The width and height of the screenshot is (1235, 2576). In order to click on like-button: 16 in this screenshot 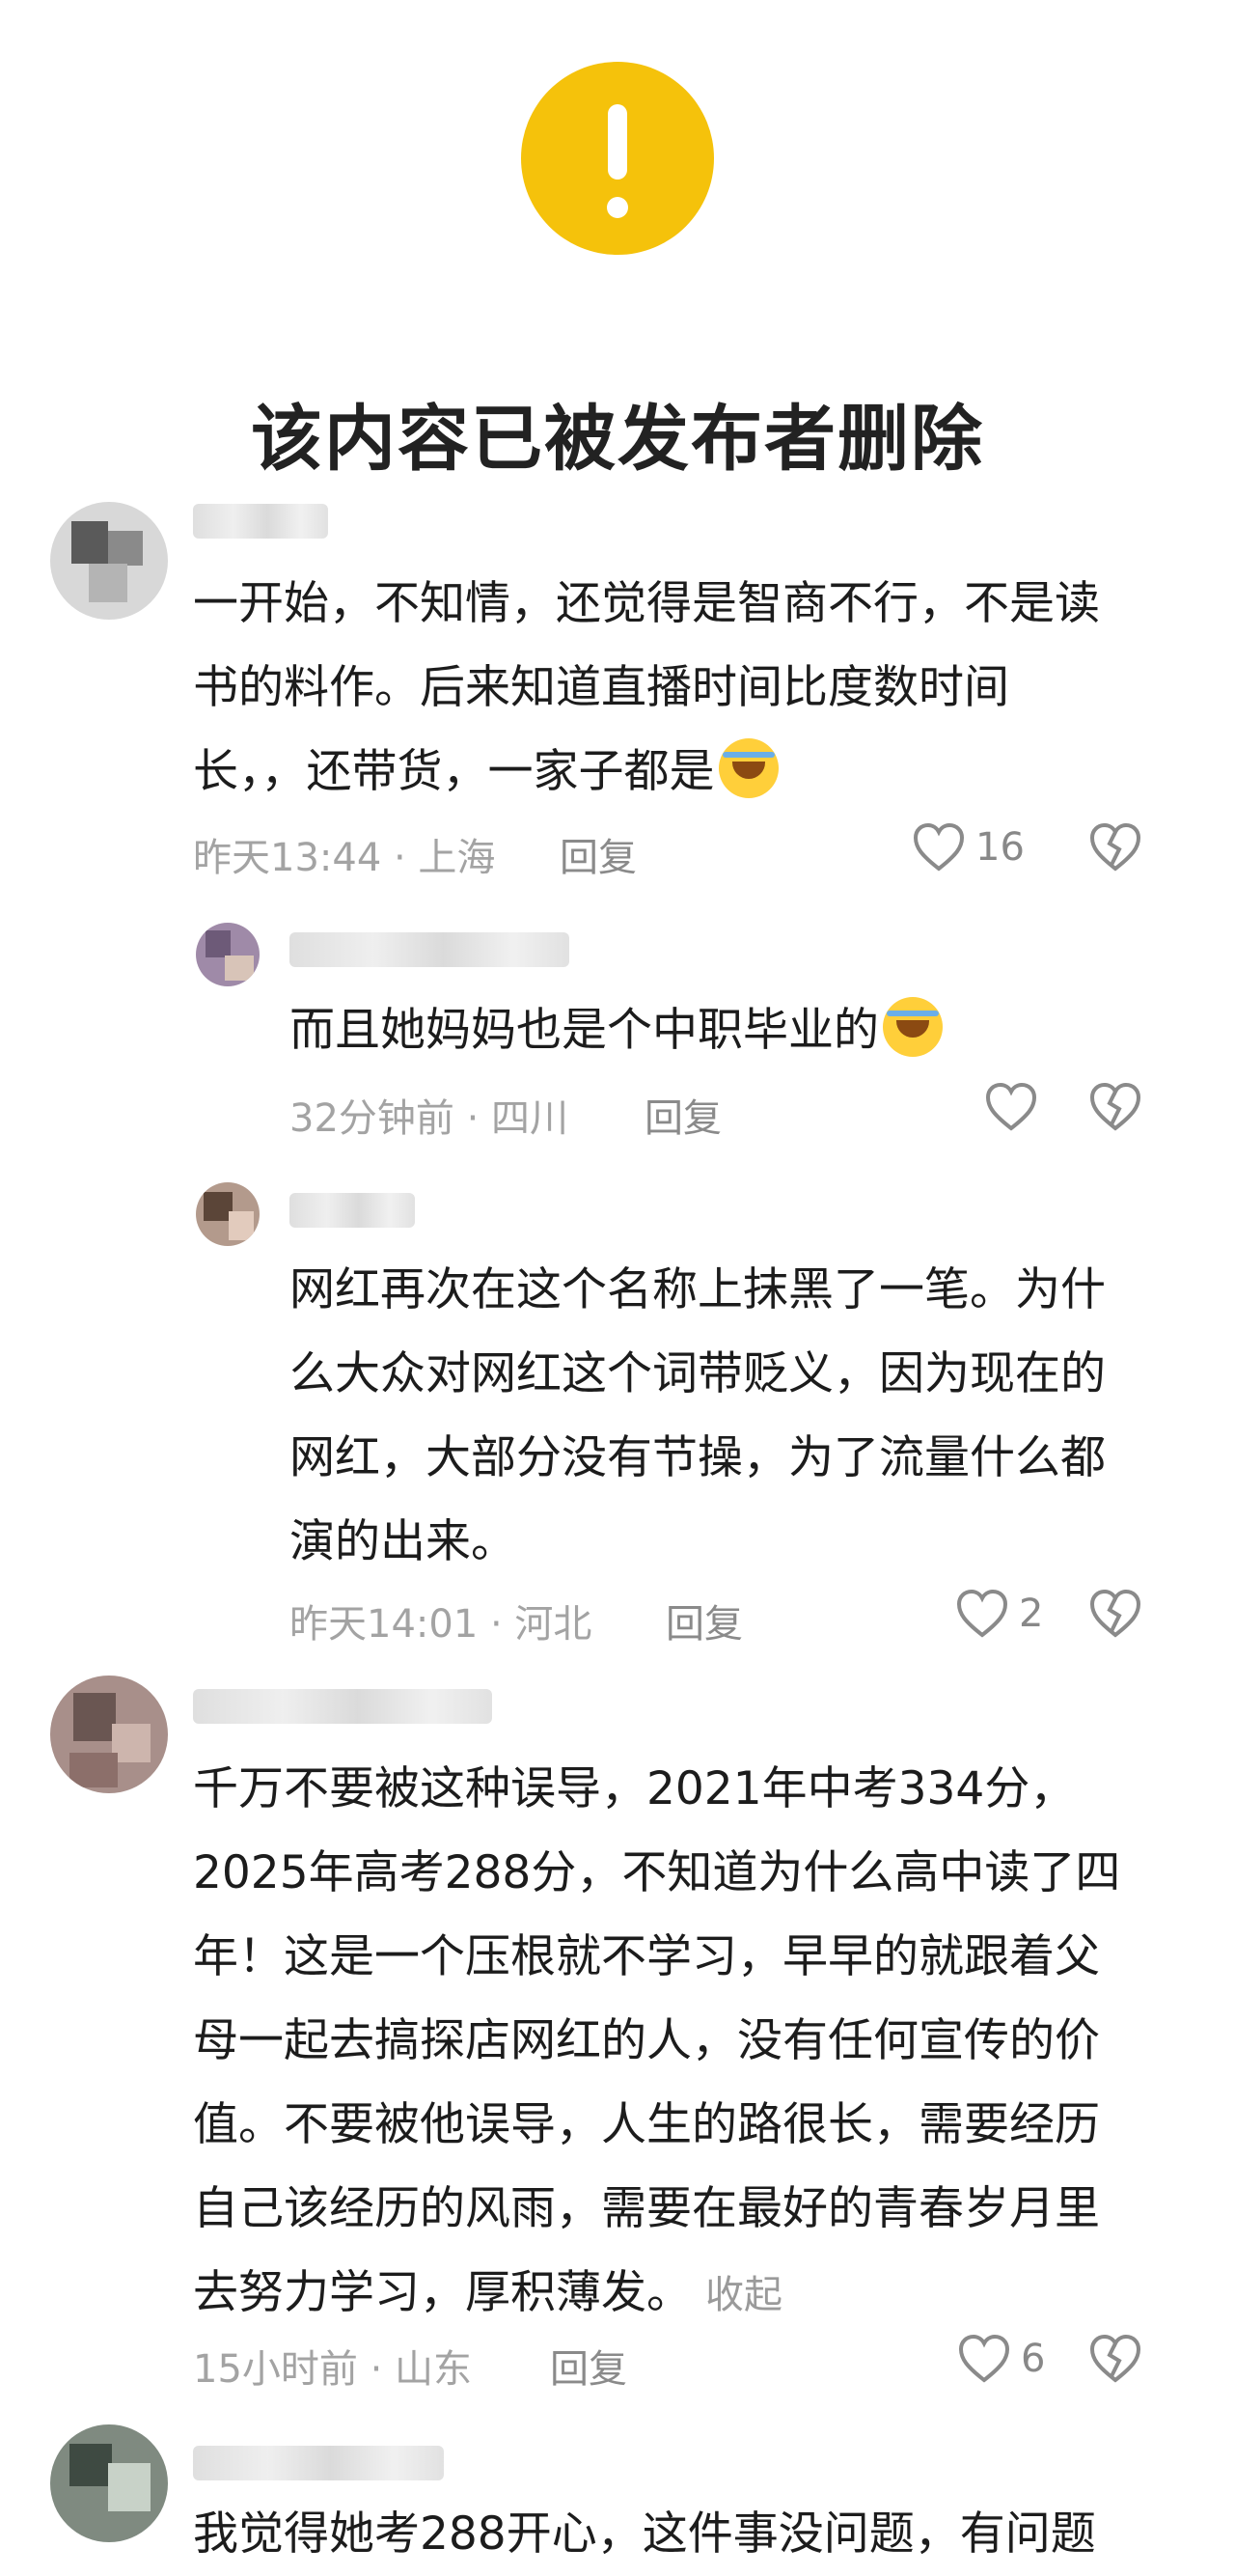, I will do `click(968, 847)`.